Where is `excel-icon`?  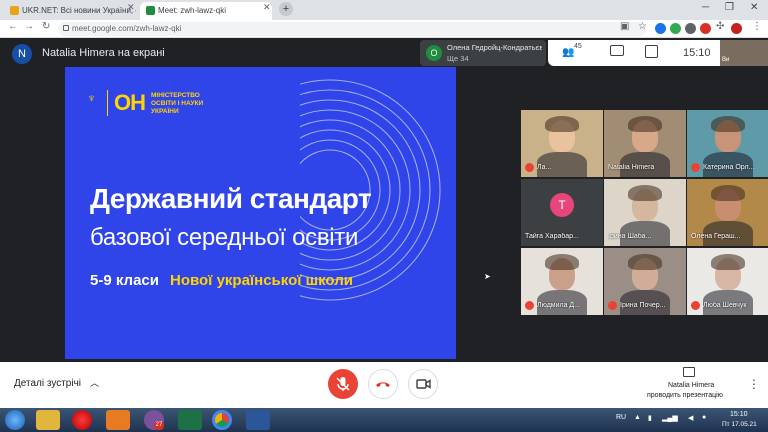 excel-icon is located at coordinates (190, 420).